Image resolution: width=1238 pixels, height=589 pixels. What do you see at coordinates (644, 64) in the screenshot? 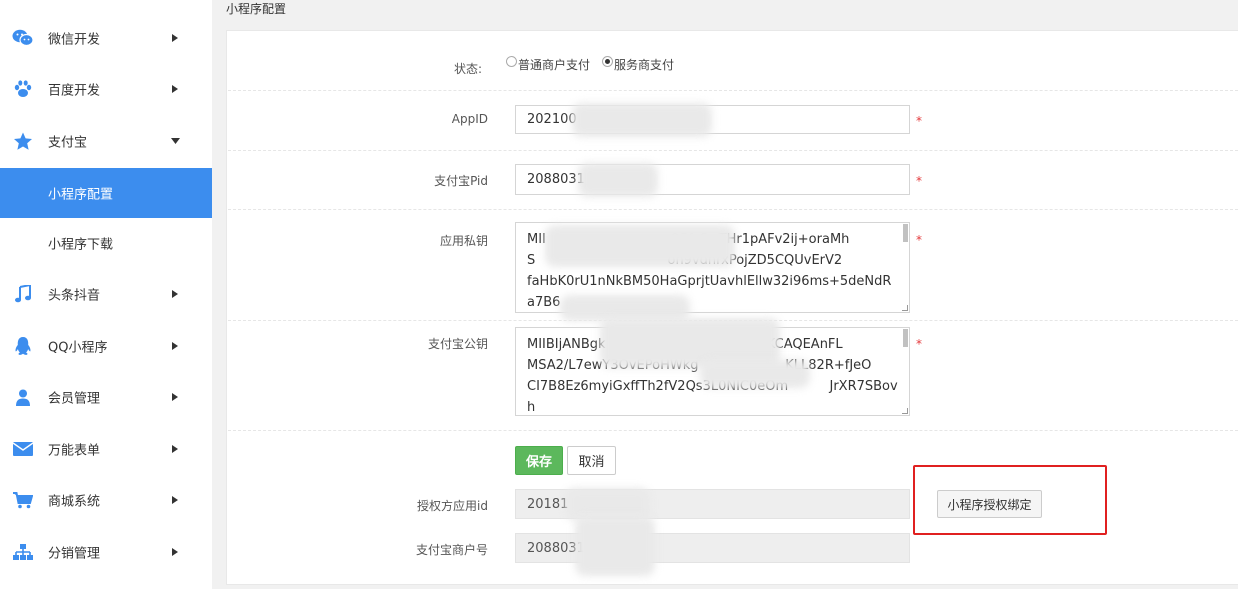
I see `radio-service-provider-label: 服务商支付` at bounding box center [644, 64].